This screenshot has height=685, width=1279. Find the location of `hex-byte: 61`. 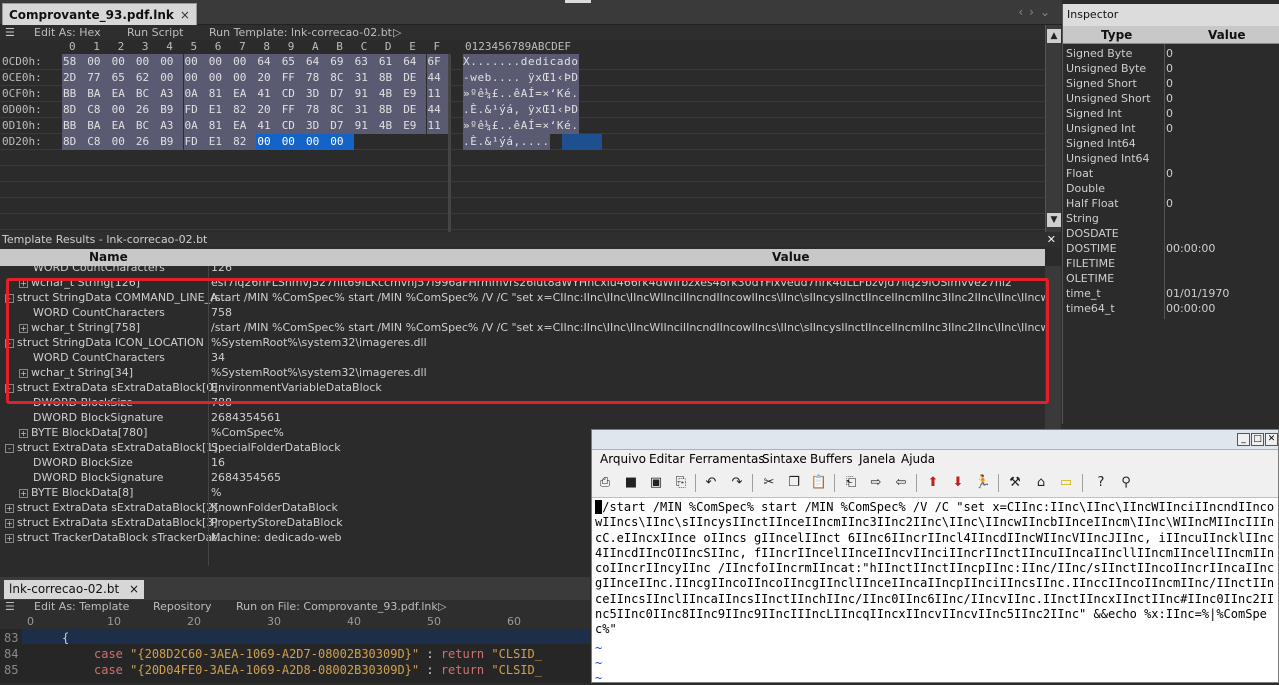

hex-byte: 61 is located at coordinates (390, 62).